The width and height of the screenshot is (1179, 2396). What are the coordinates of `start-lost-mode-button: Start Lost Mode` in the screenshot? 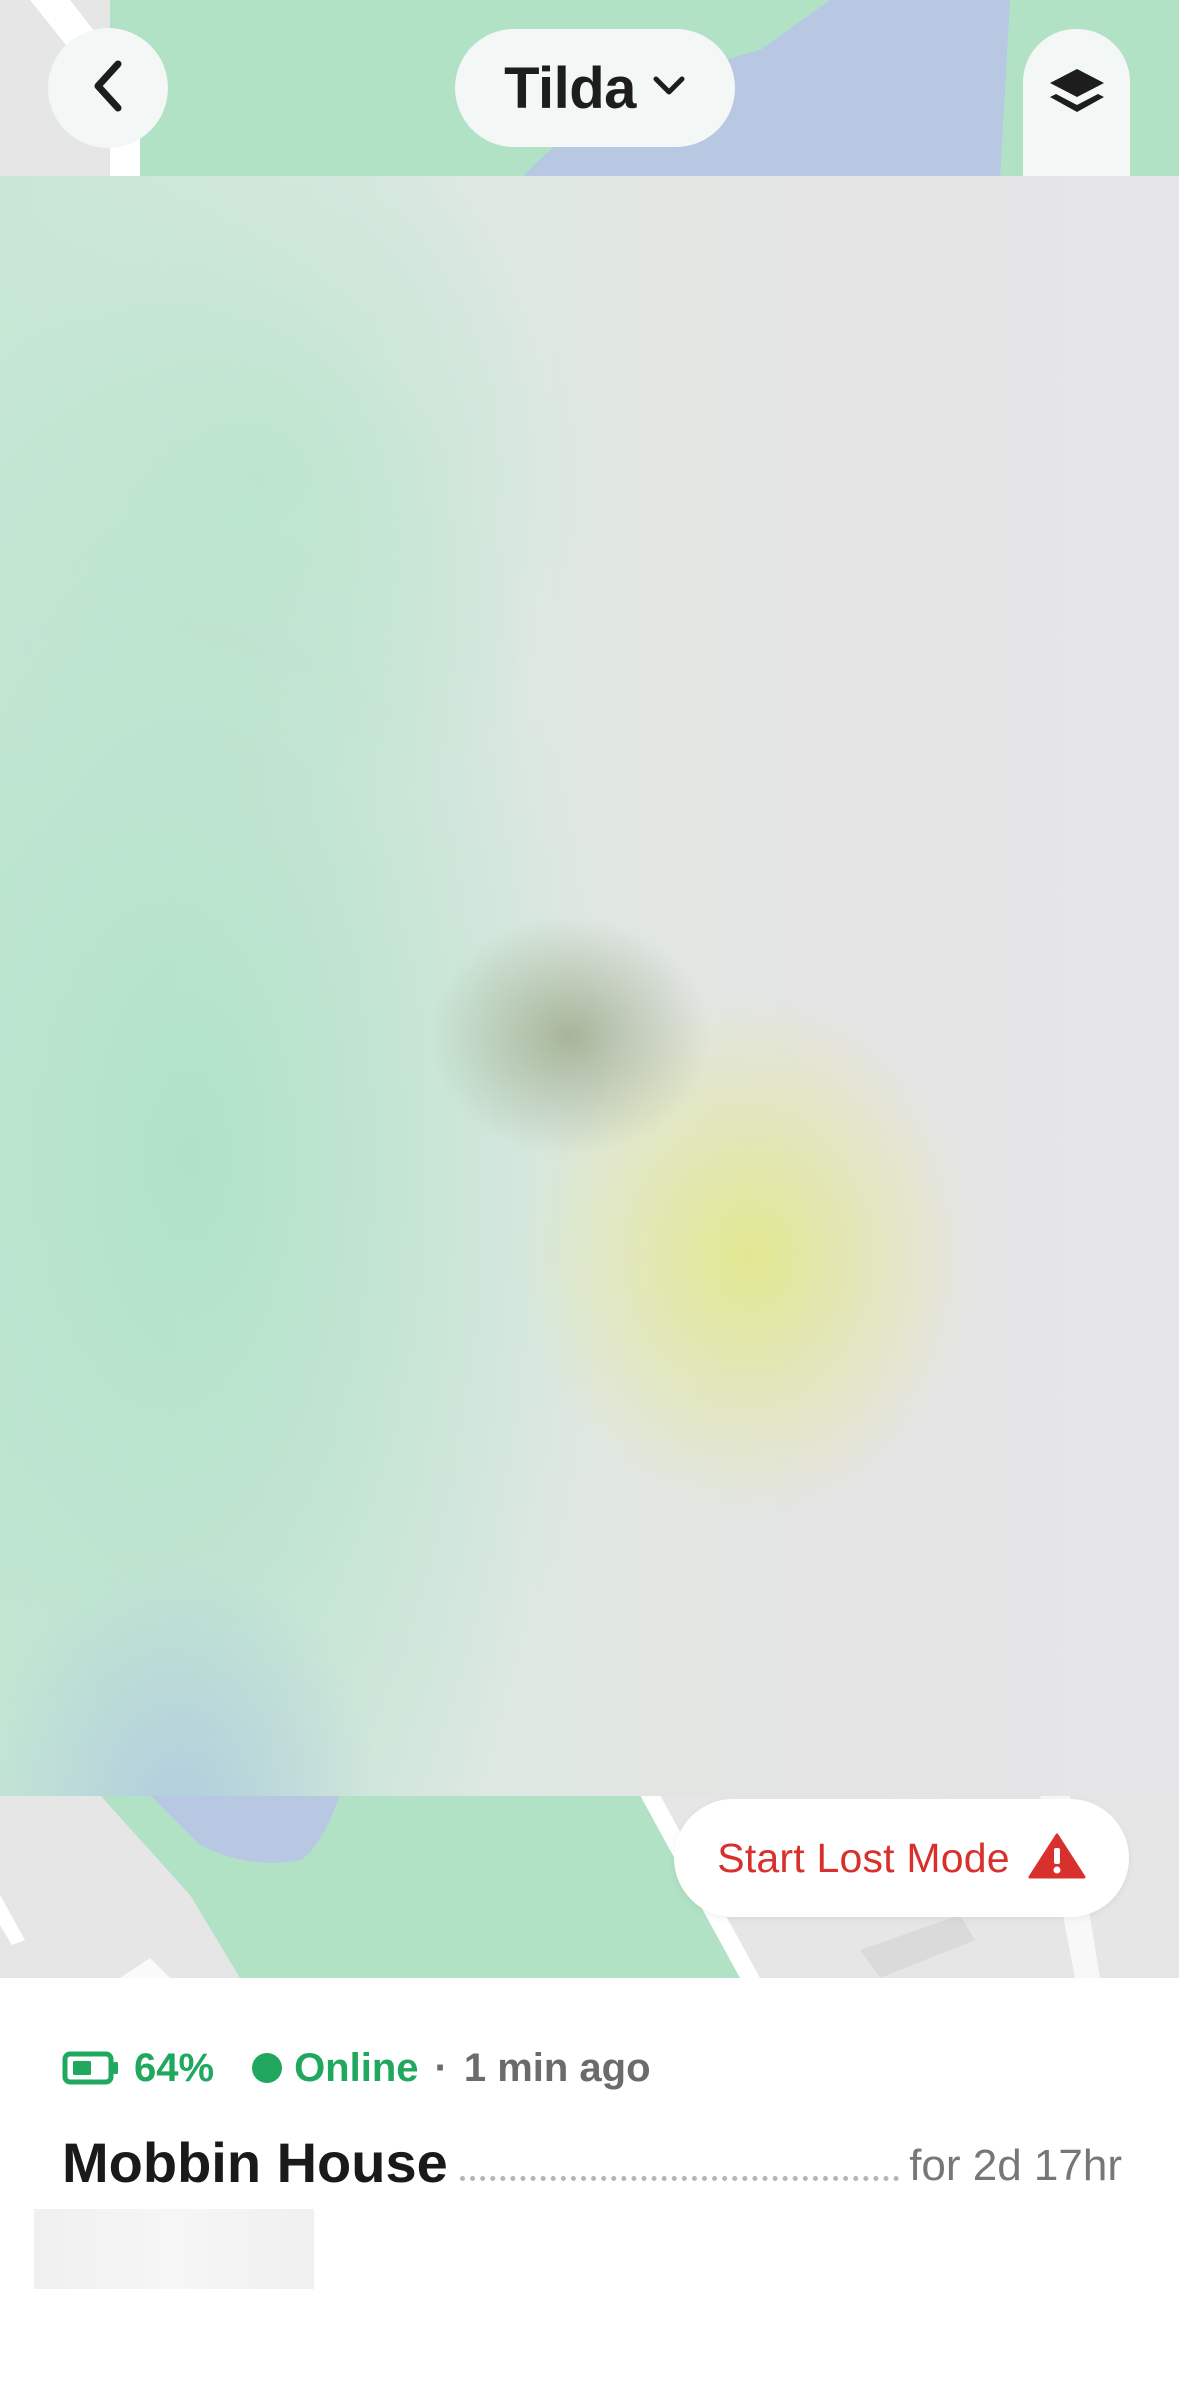 It's located at (901, 1858).